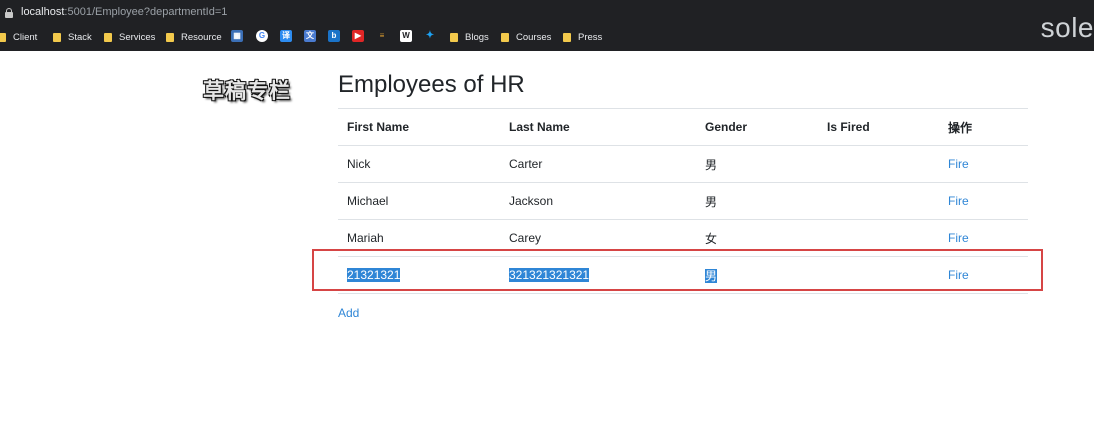 Image resolution: width=1094 pixels, height=422 pixels. I want to click on corner-overlay-text: sole, so click(1067, 27).